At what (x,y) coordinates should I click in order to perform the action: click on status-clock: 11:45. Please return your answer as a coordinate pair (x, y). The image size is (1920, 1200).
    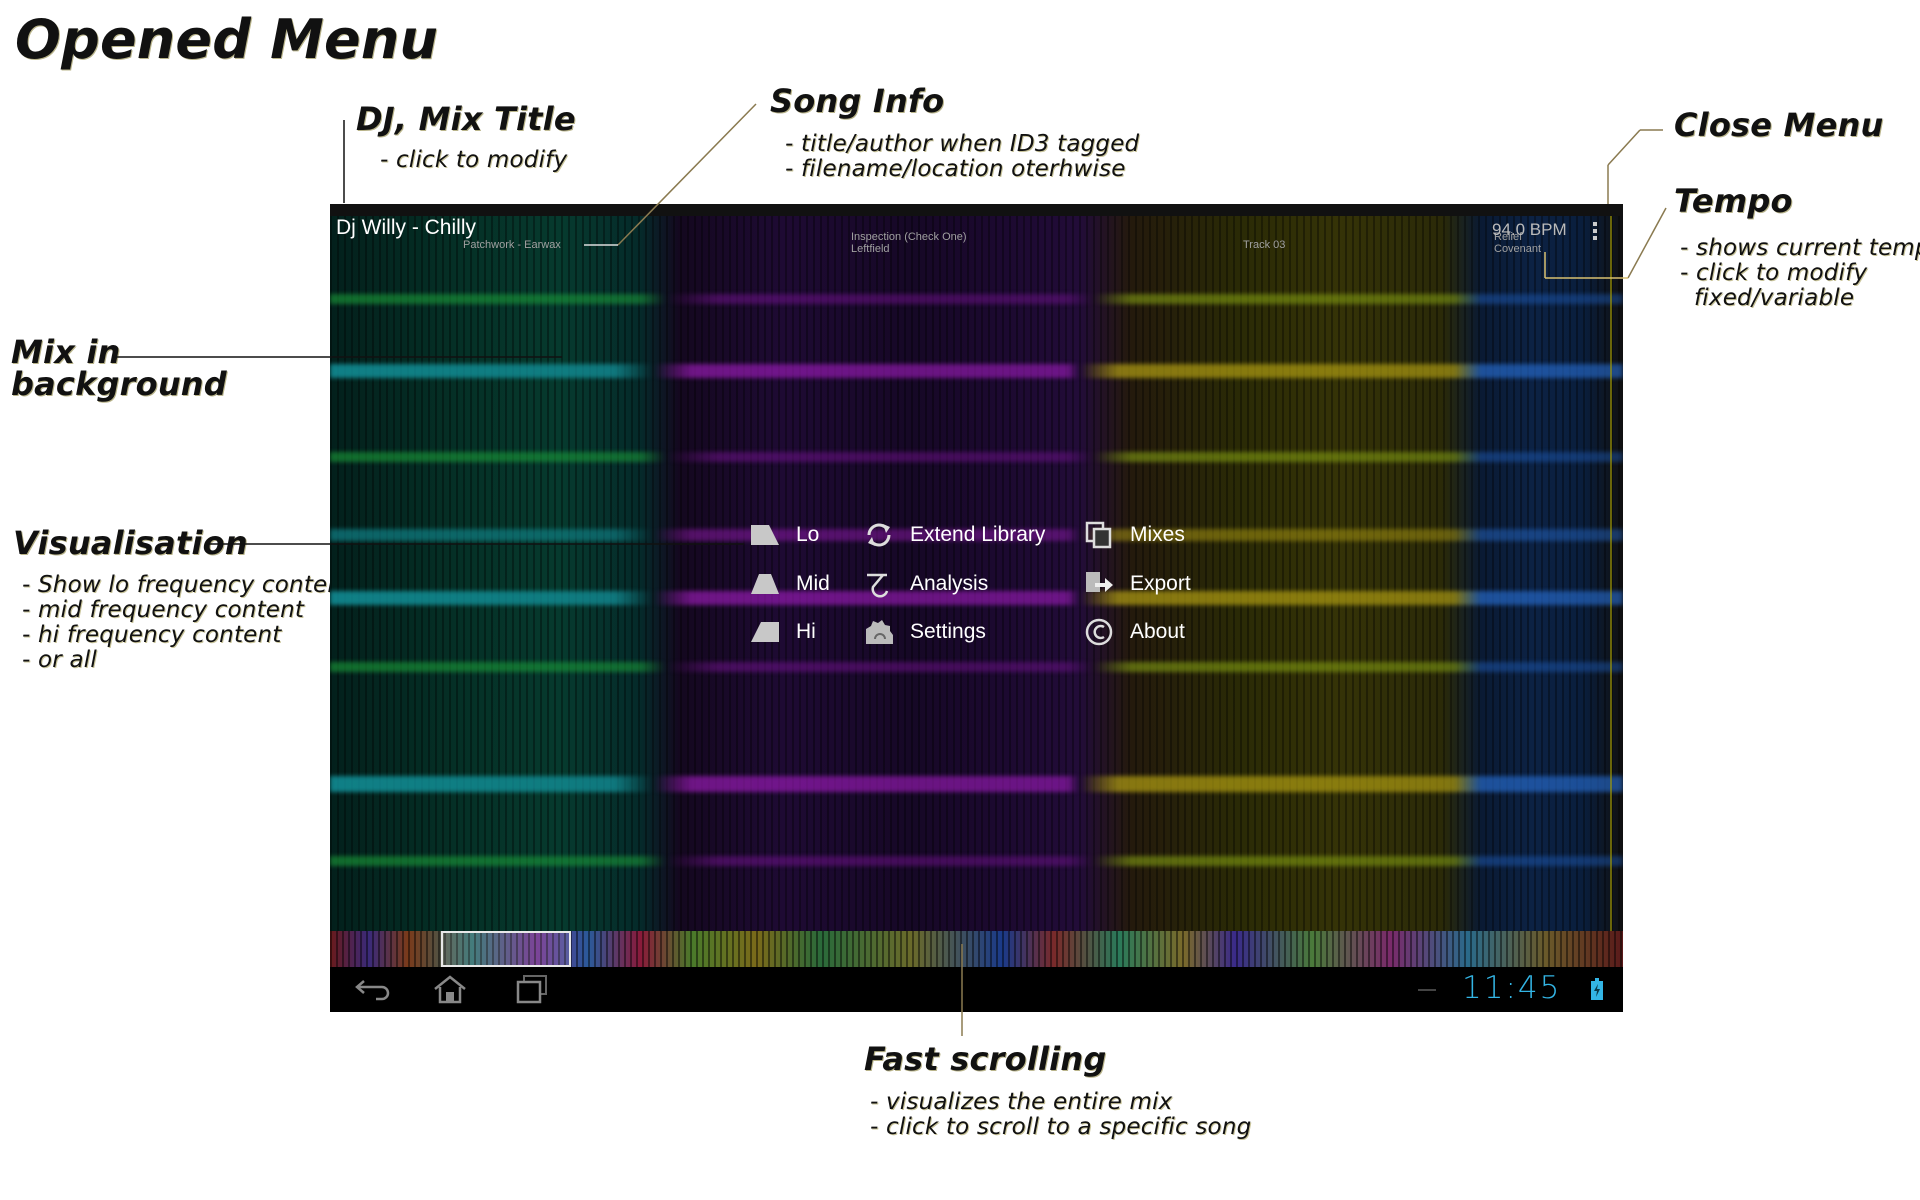
    Looking at the image, I should click on (1512, 988).